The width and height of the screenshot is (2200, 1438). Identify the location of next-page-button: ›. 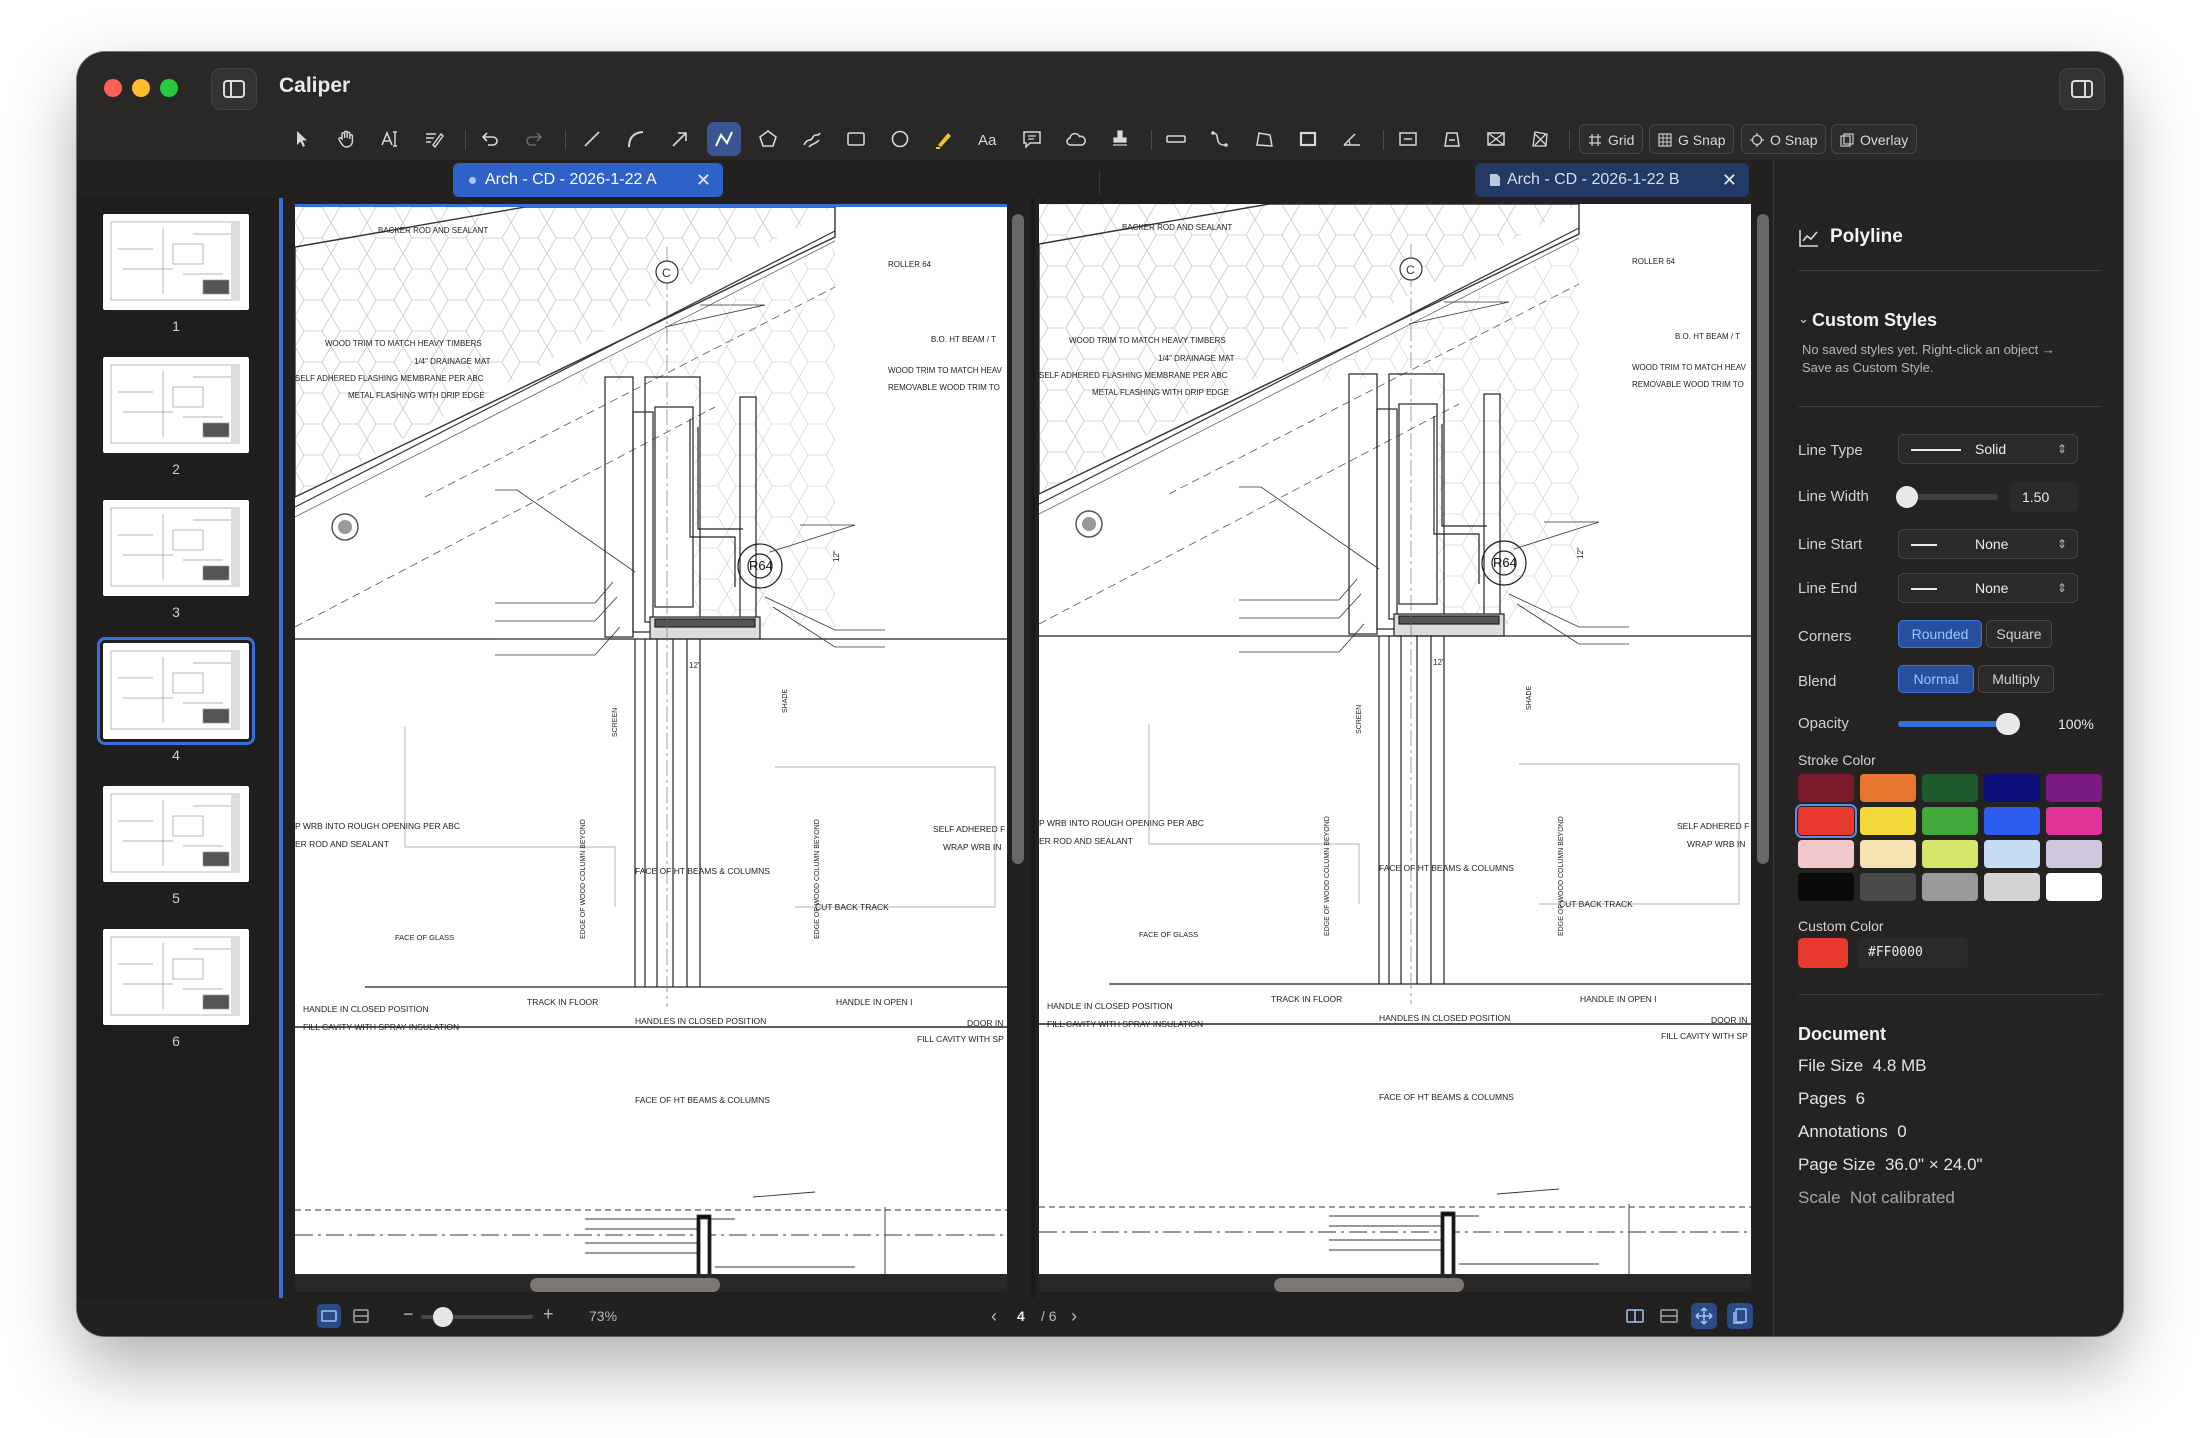
(1074, 1316).